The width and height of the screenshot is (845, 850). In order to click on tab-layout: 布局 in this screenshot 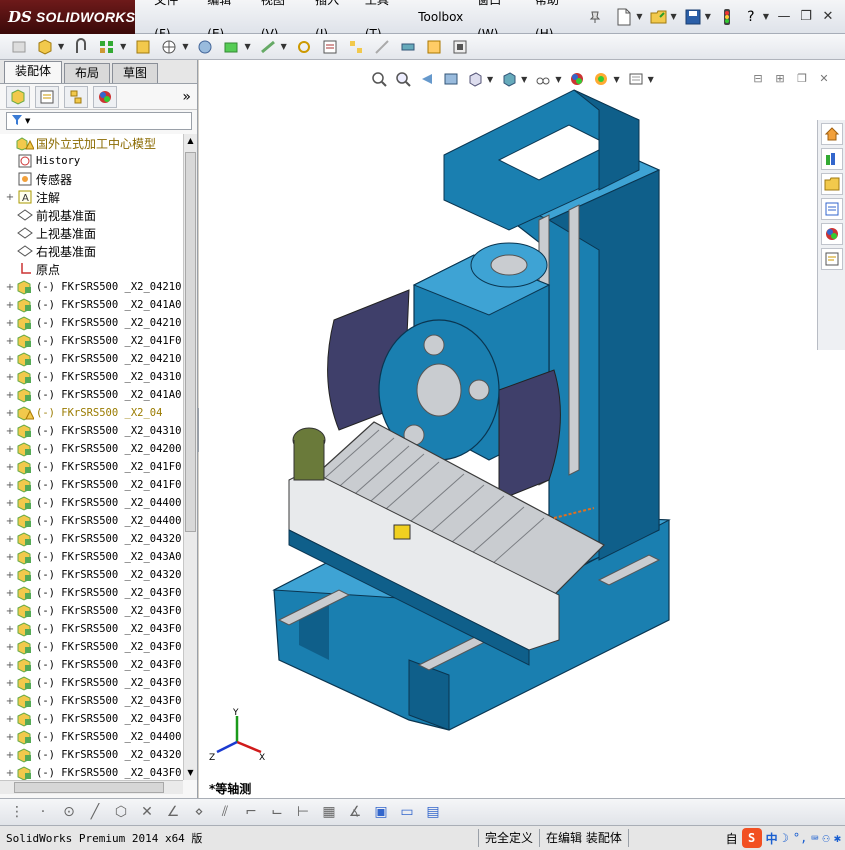, I will do `click(87, 73)`.